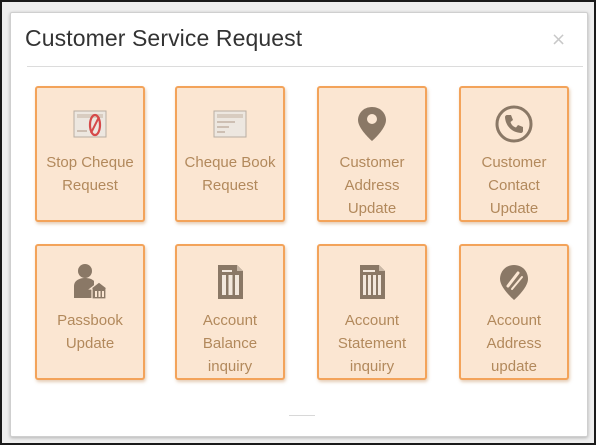 Image resolution: width=596 pixels, height=445 pixels. Describe the element at coordinates (372, 124) in the screenshot. I see `location-pin-icon` at that location.